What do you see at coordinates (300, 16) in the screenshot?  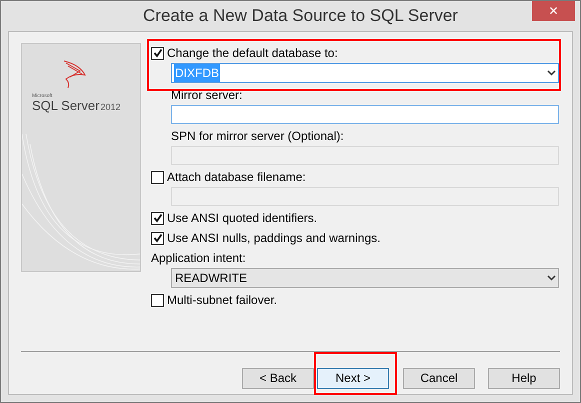 I see `window-title: Create a New Data Source to SQL Server` at bounding box center [300, 16].